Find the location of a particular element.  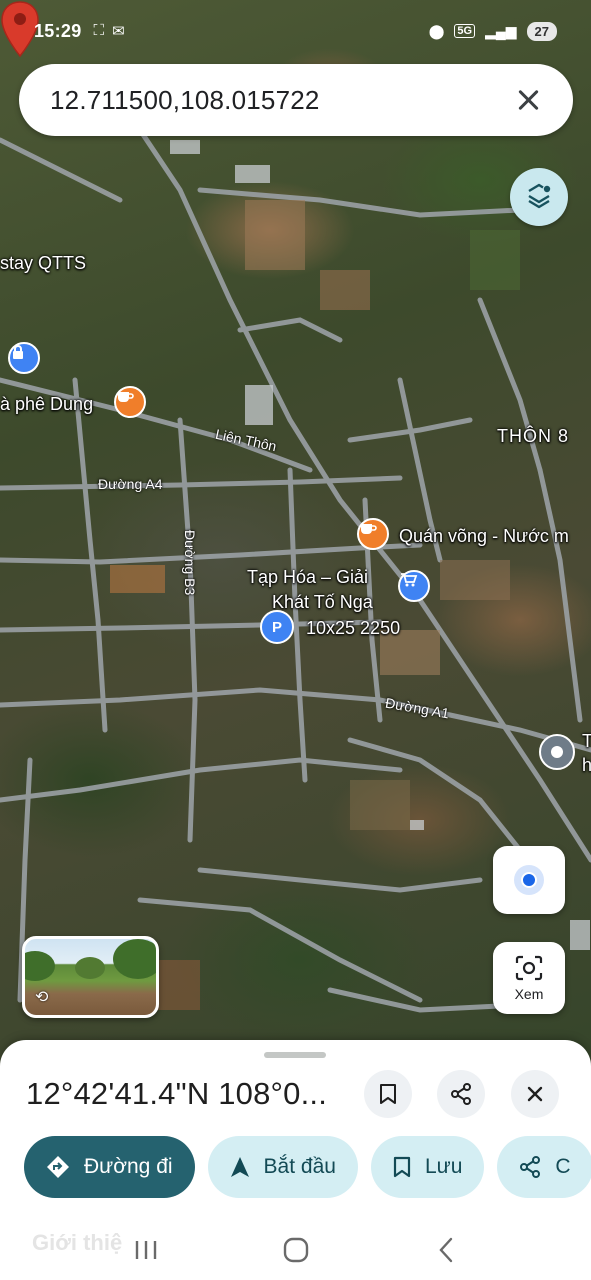

signal-icon: ▂▄▆ is located at coordinates (501, 30).